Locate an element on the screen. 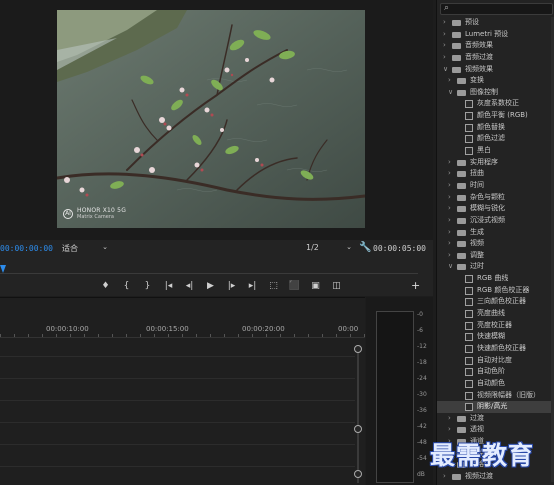 The width and height of the screenshot is (554, 485). effect-item: 快速颜色校正器 is located at coordinates (495, 349).